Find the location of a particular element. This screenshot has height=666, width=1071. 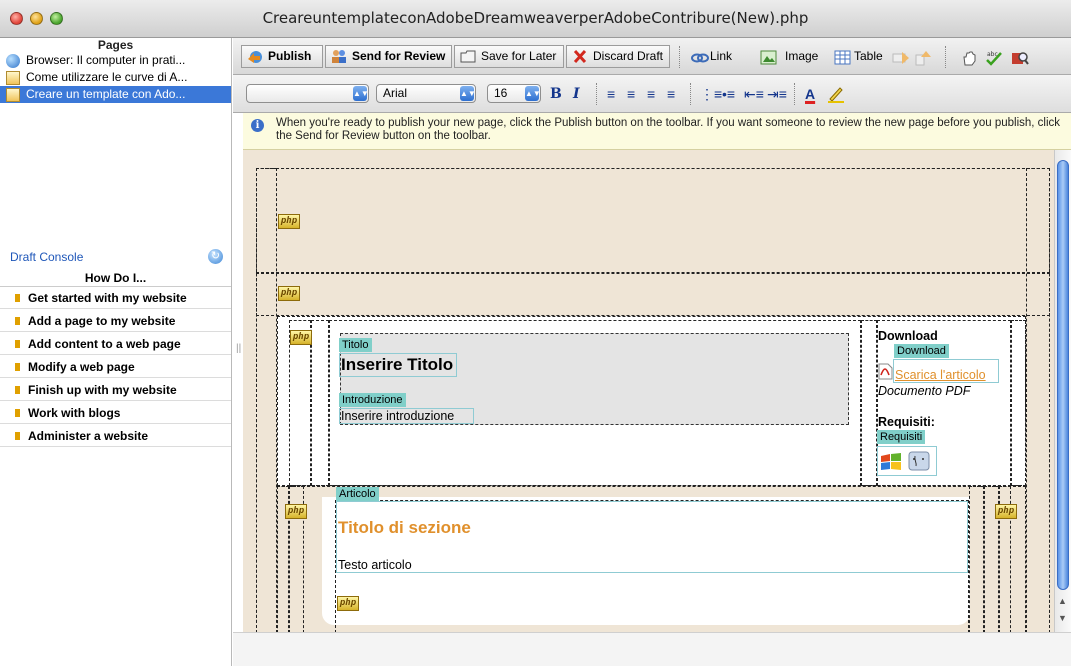

insert-row-icon is located at coordinates (901, 58).